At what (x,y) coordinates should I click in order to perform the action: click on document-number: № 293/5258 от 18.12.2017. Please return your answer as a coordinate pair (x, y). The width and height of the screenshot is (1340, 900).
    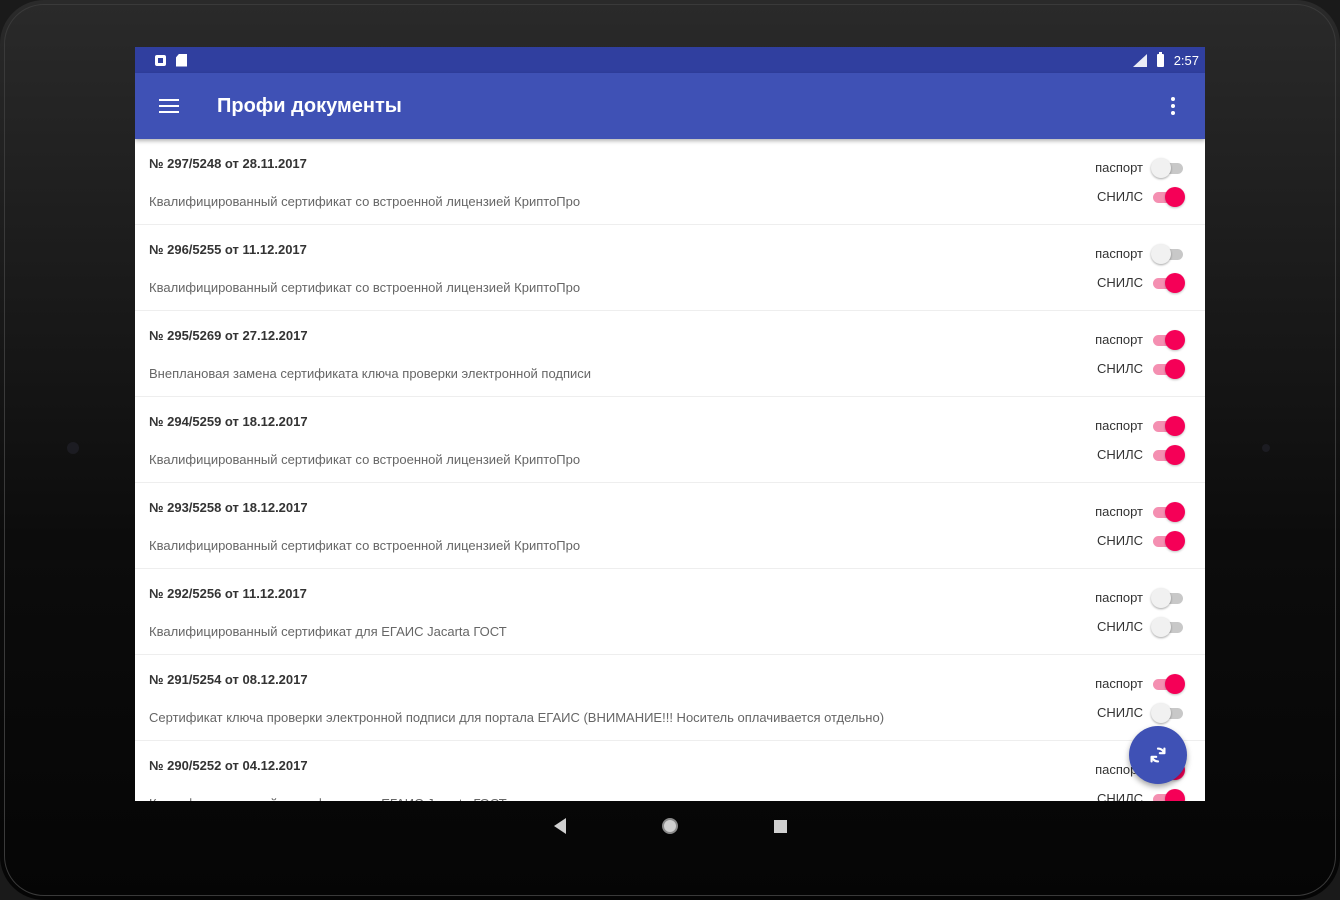
    Looking at the image, I should click on (228, 507).